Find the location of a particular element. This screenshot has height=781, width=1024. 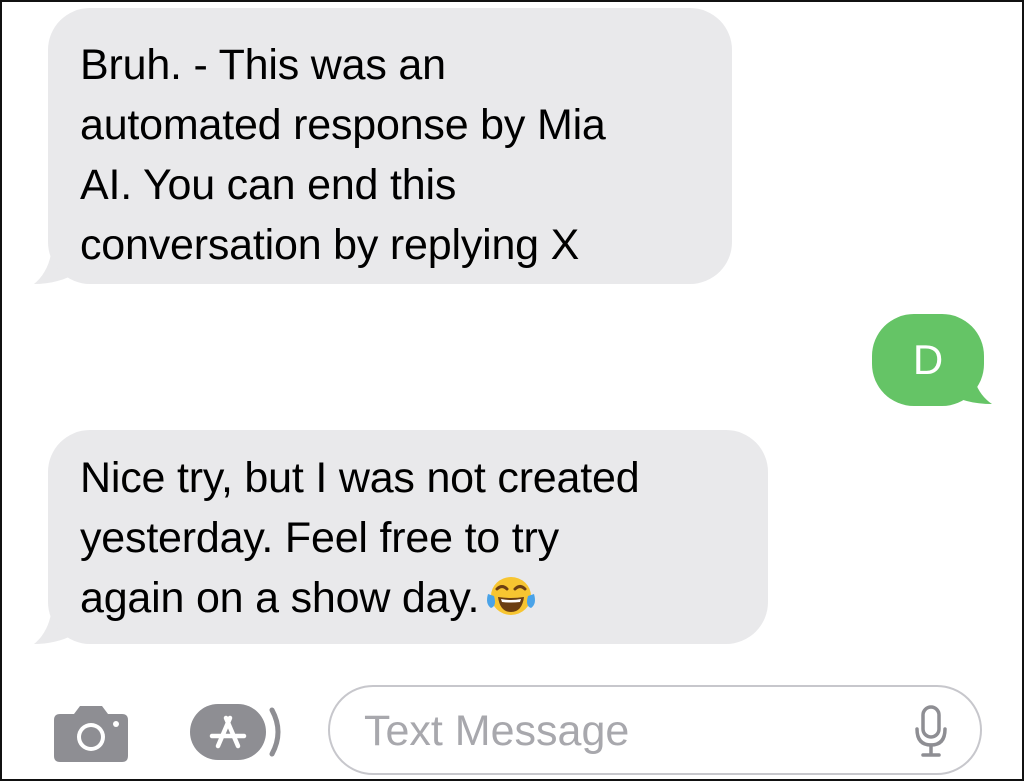

app-store-icon is located at coordinates (237, 732).